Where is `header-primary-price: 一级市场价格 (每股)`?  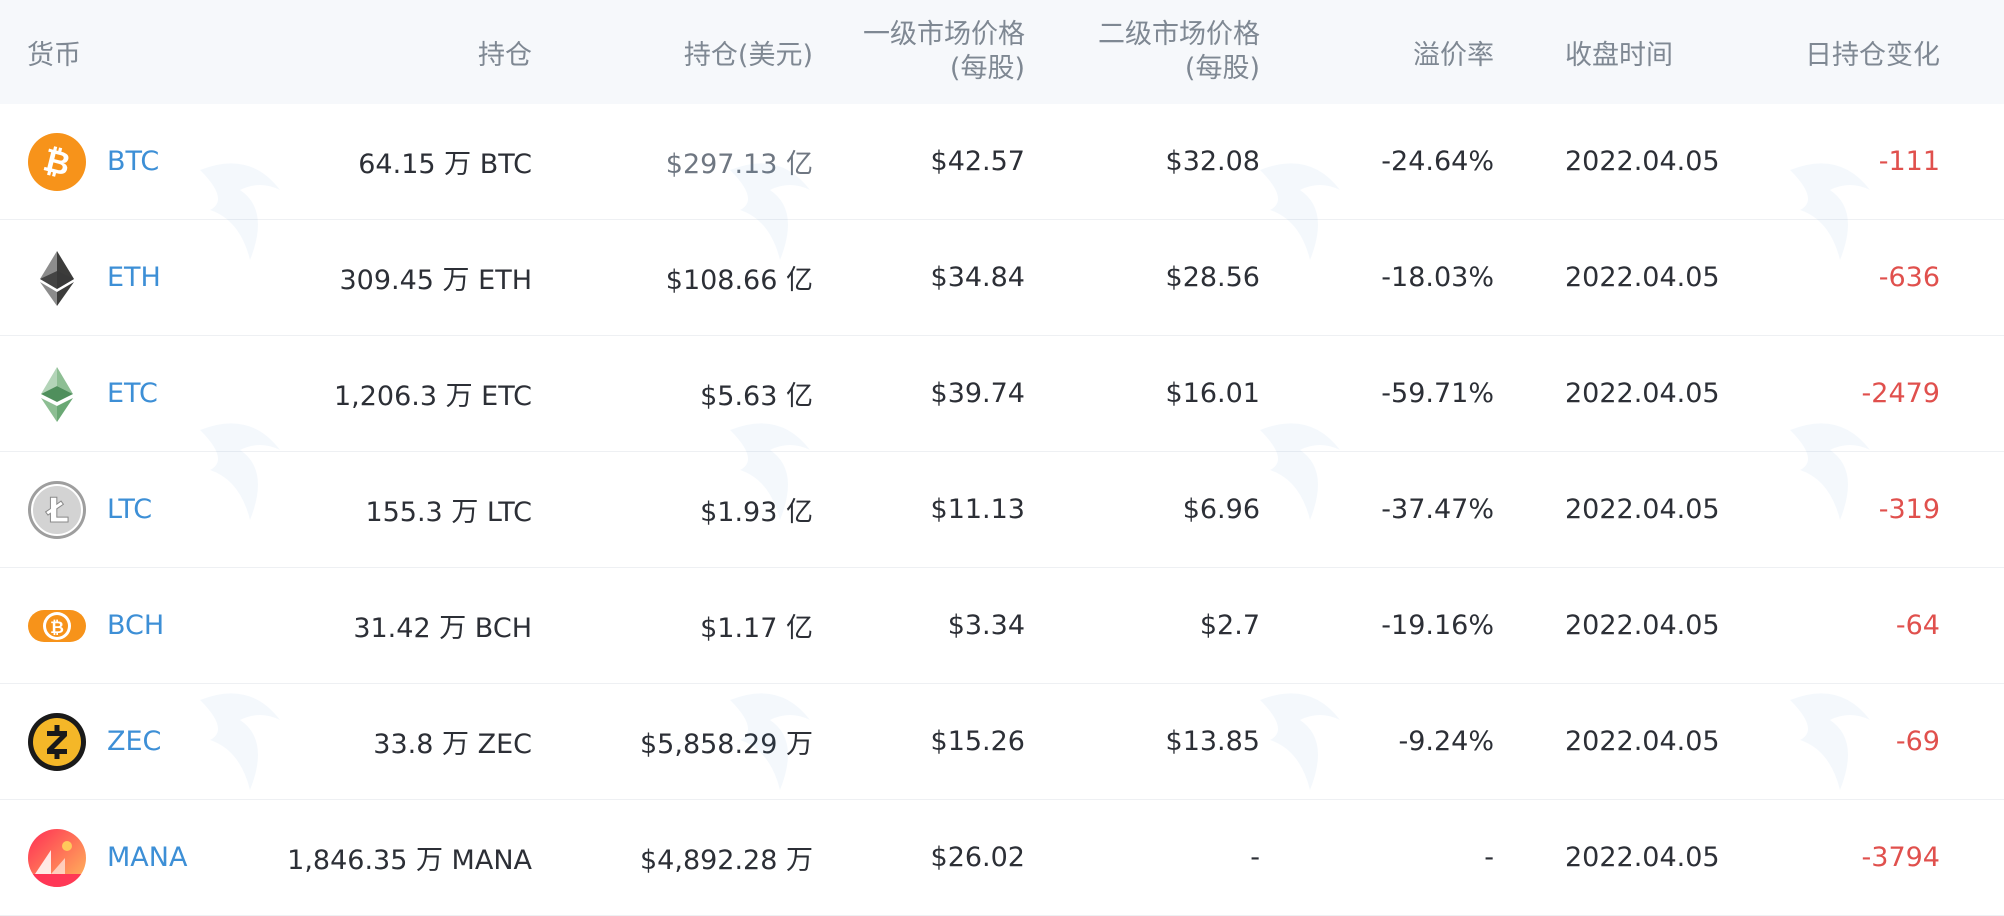 header-primary-price: 一级市场价格 (每股) is located at coordinates (922, 52).